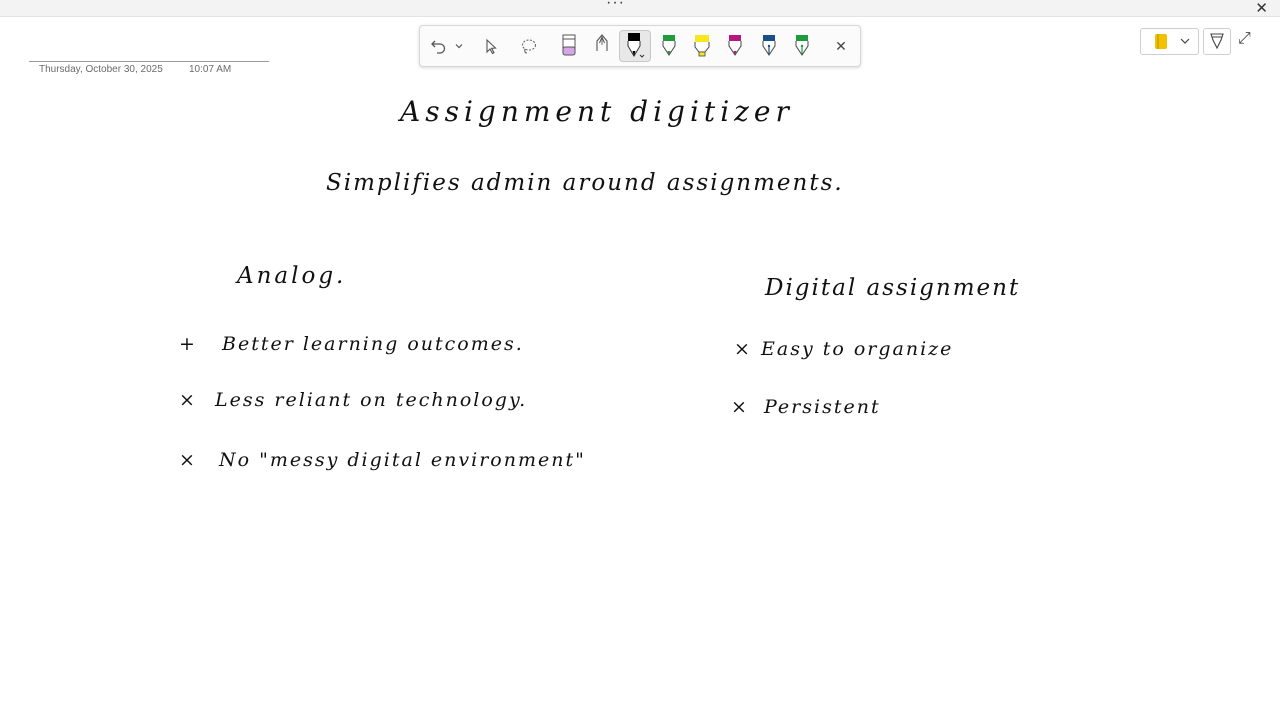 This screenshot has height=720, width=1280. I want to click on notebook-icon, so click(1172, 41).